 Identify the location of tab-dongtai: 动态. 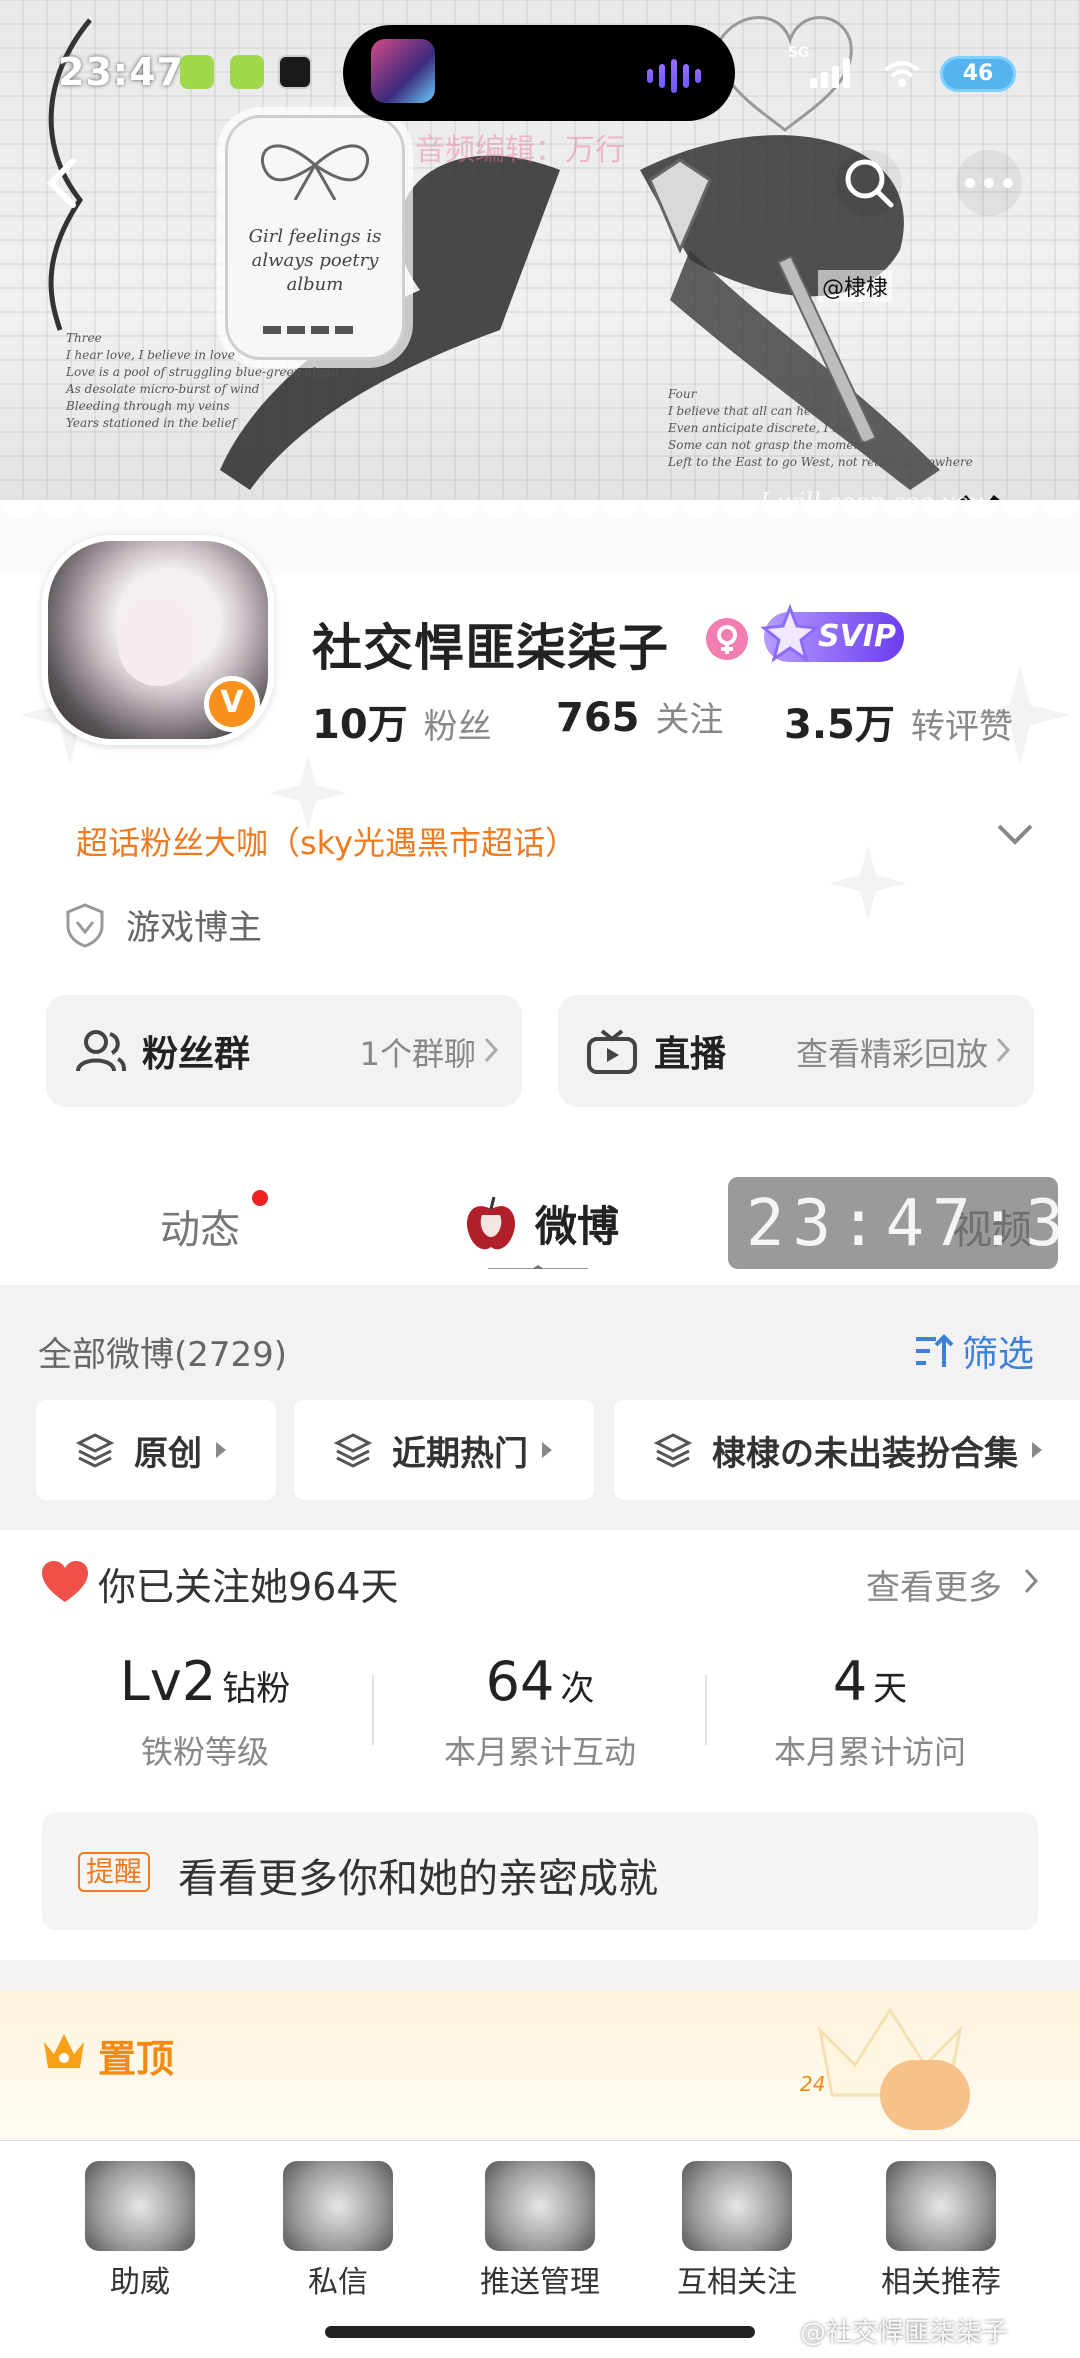
(200, 1226).